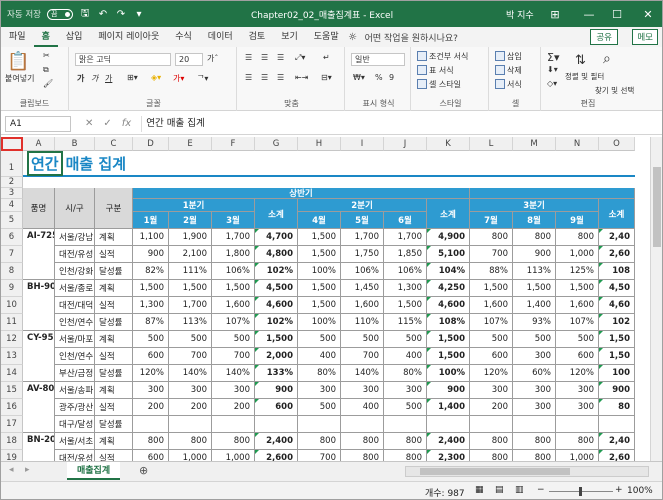 The image size is (663, 500). Describe the element at coordinates (46, 55) in the screenshot. I see `cut-icon: ✂` at that location.